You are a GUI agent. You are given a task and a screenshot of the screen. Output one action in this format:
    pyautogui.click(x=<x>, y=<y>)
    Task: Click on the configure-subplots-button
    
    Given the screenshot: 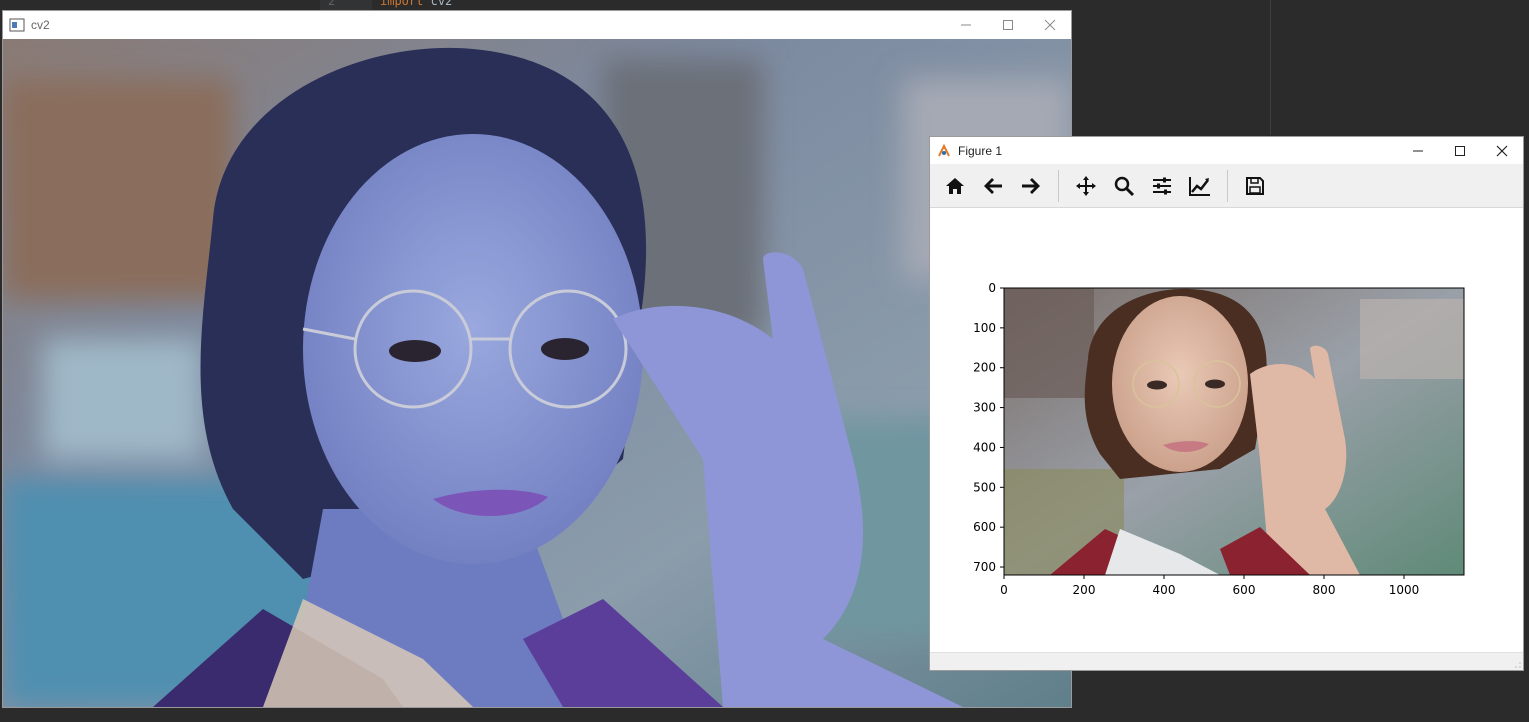 What is the action you would take?
    pyautogui.click(x=1162, y=186)
    